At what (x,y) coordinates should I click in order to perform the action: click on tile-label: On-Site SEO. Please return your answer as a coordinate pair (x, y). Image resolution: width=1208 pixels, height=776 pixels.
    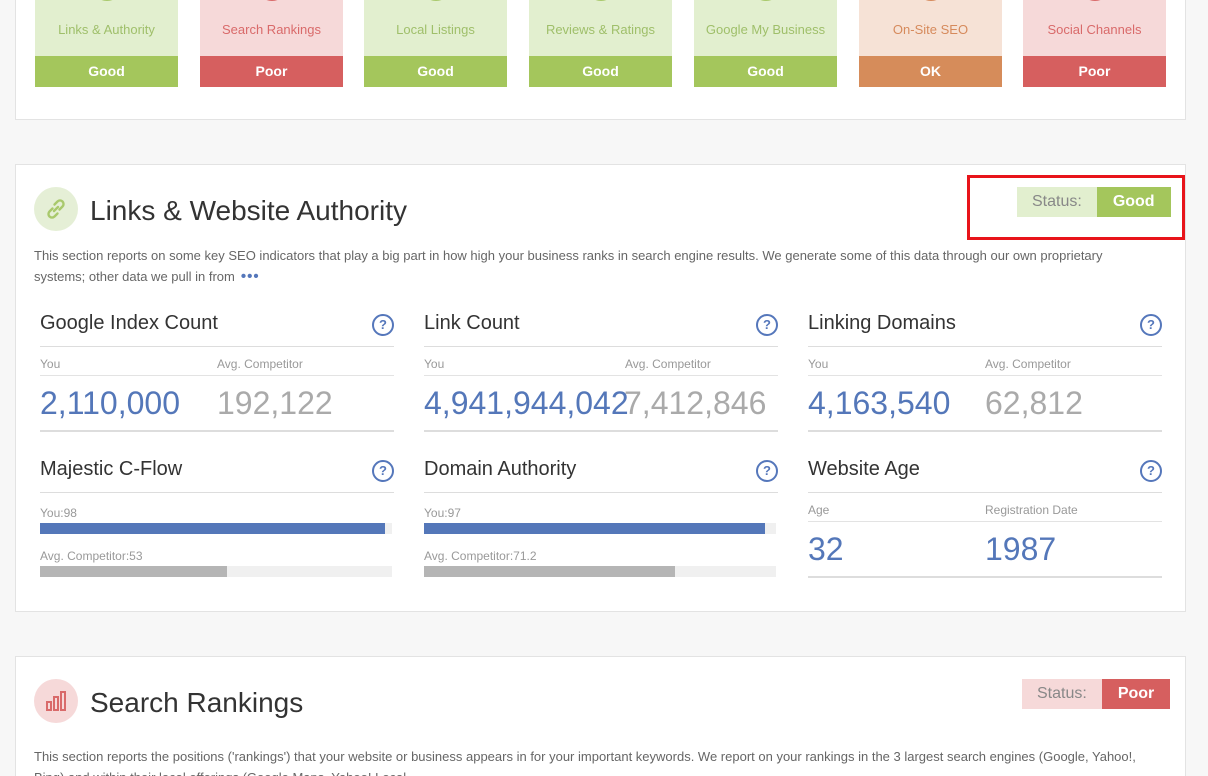
    Looking at the image, I should click on (930, 29).